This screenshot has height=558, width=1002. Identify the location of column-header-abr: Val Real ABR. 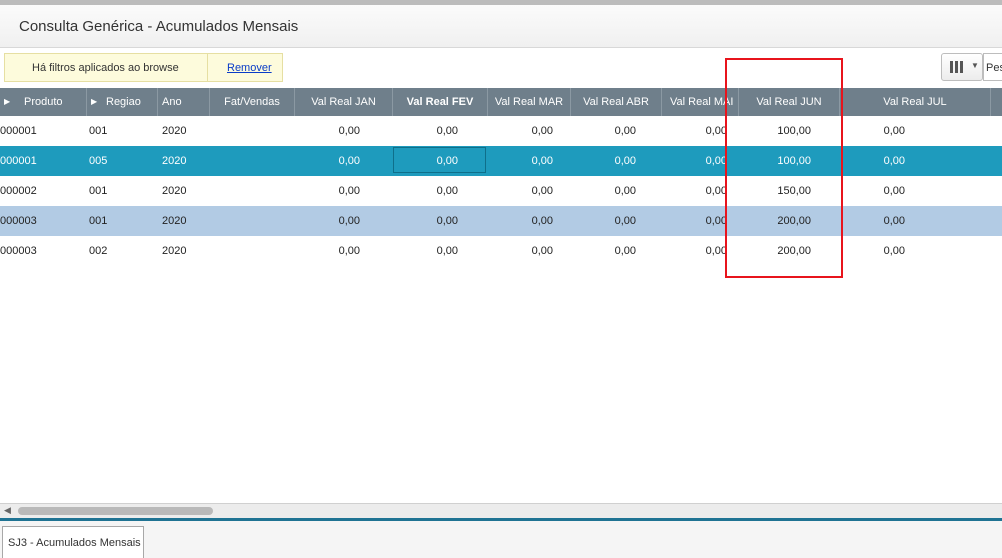
(616, 102).